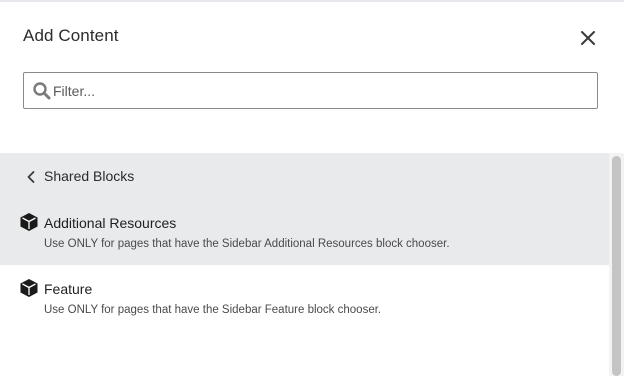 This screenshot has height=376, width=624. I want to click on filter-input, so click(318, 90).